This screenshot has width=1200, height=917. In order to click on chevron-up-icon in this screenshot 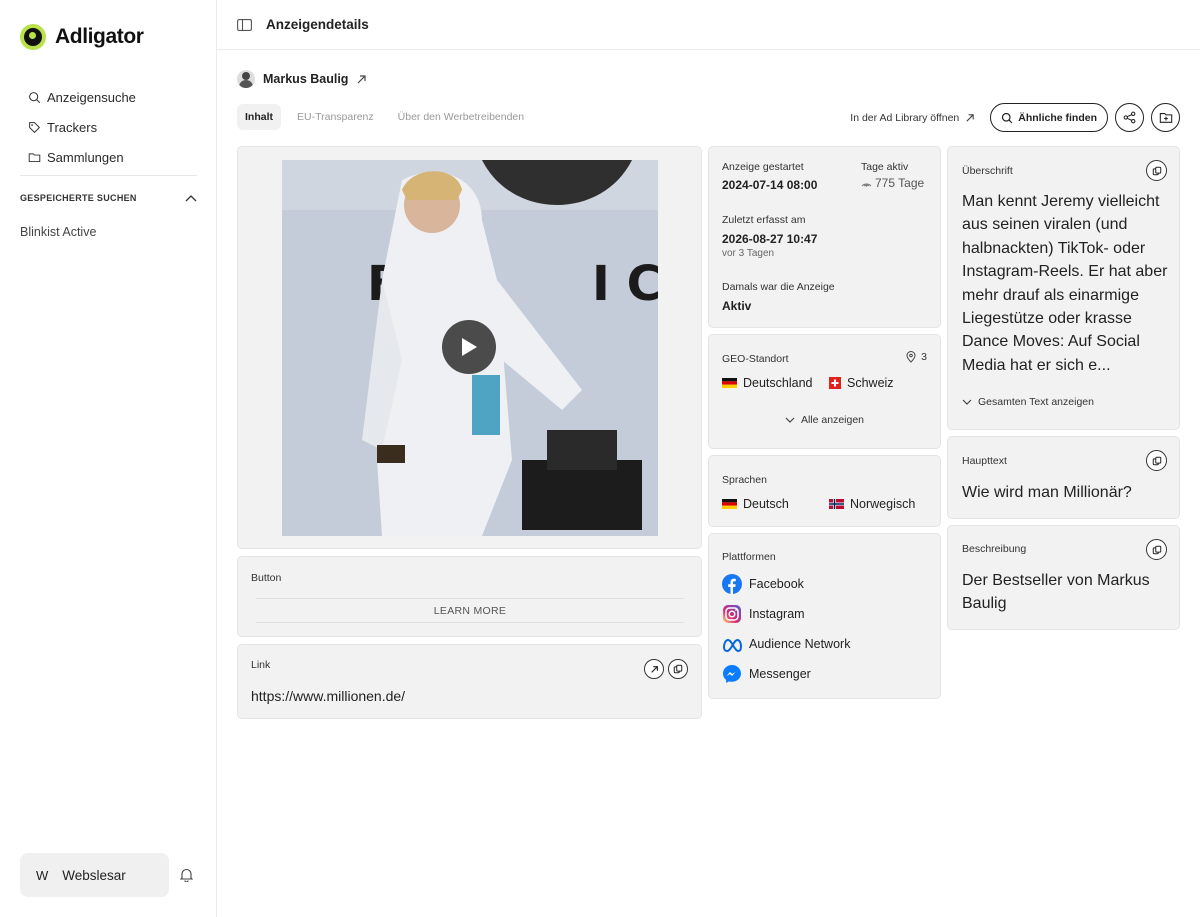, I will do `click(191, 198)`.